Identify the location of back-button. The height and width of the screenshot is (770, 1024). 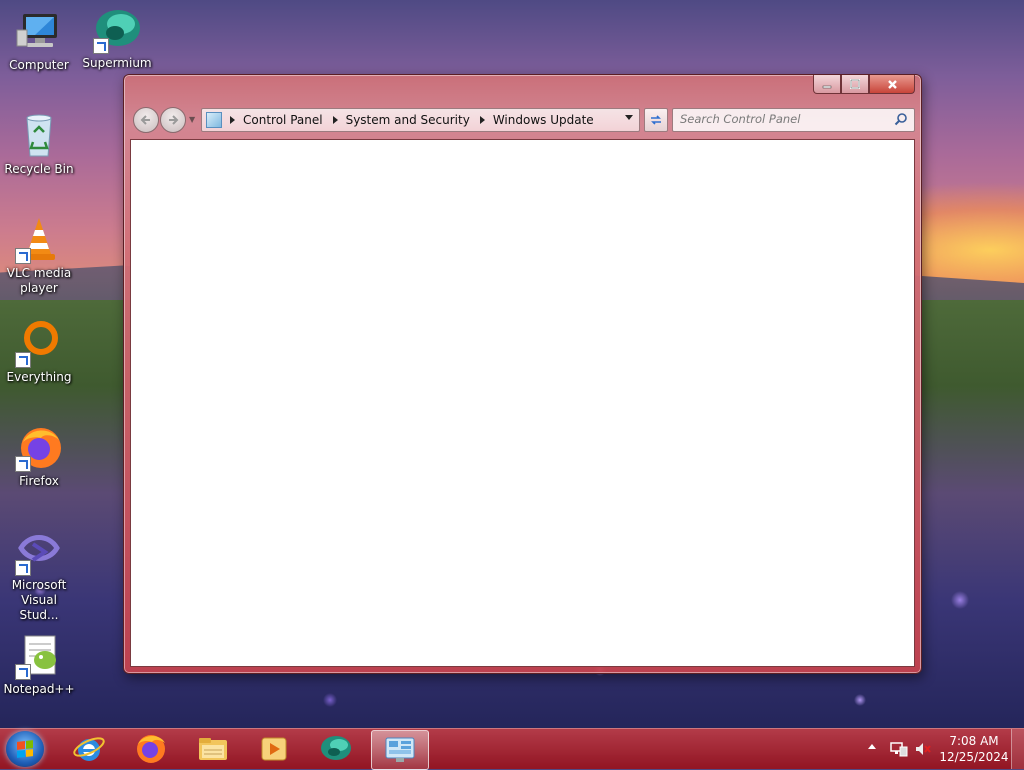
(146, 120).